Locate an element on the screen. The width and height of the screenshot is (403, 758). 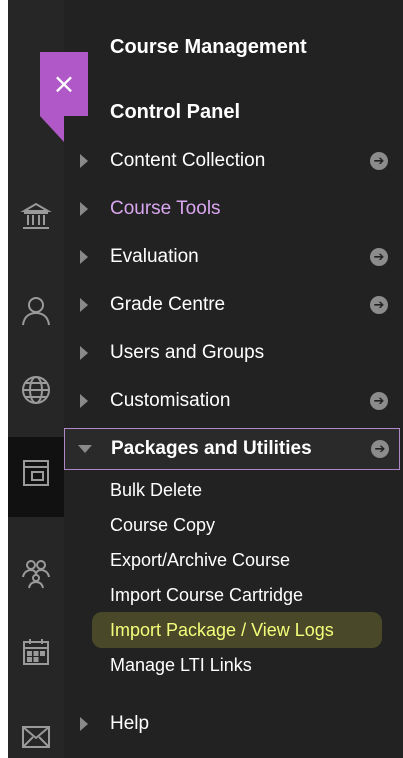
panel-title: Course Management is located at coordinates (208, 47).